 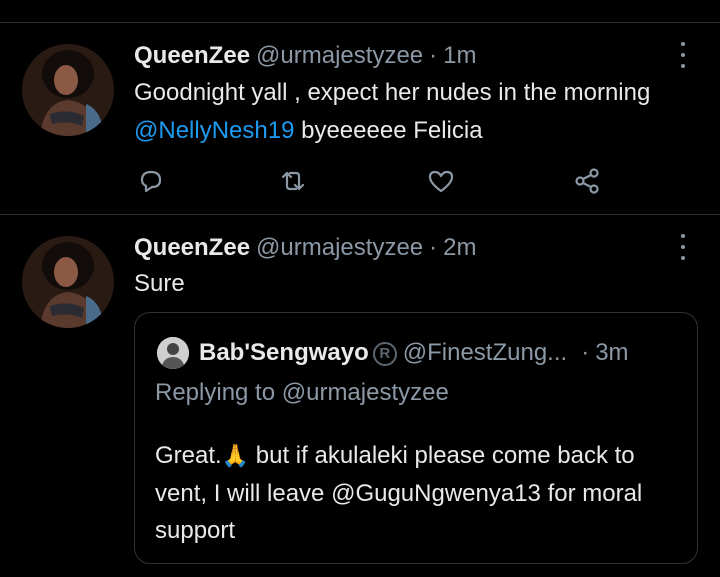 I want to click on replying-to: Replying to @urmajestyzee, so click(x=302, y=393).